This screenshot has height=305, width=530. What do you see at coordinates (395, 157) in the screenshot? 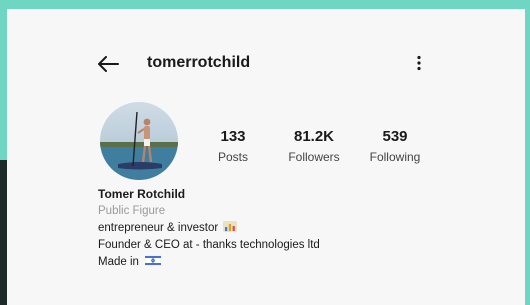
I see `following-label: Following` at bounding box center [395, 157].